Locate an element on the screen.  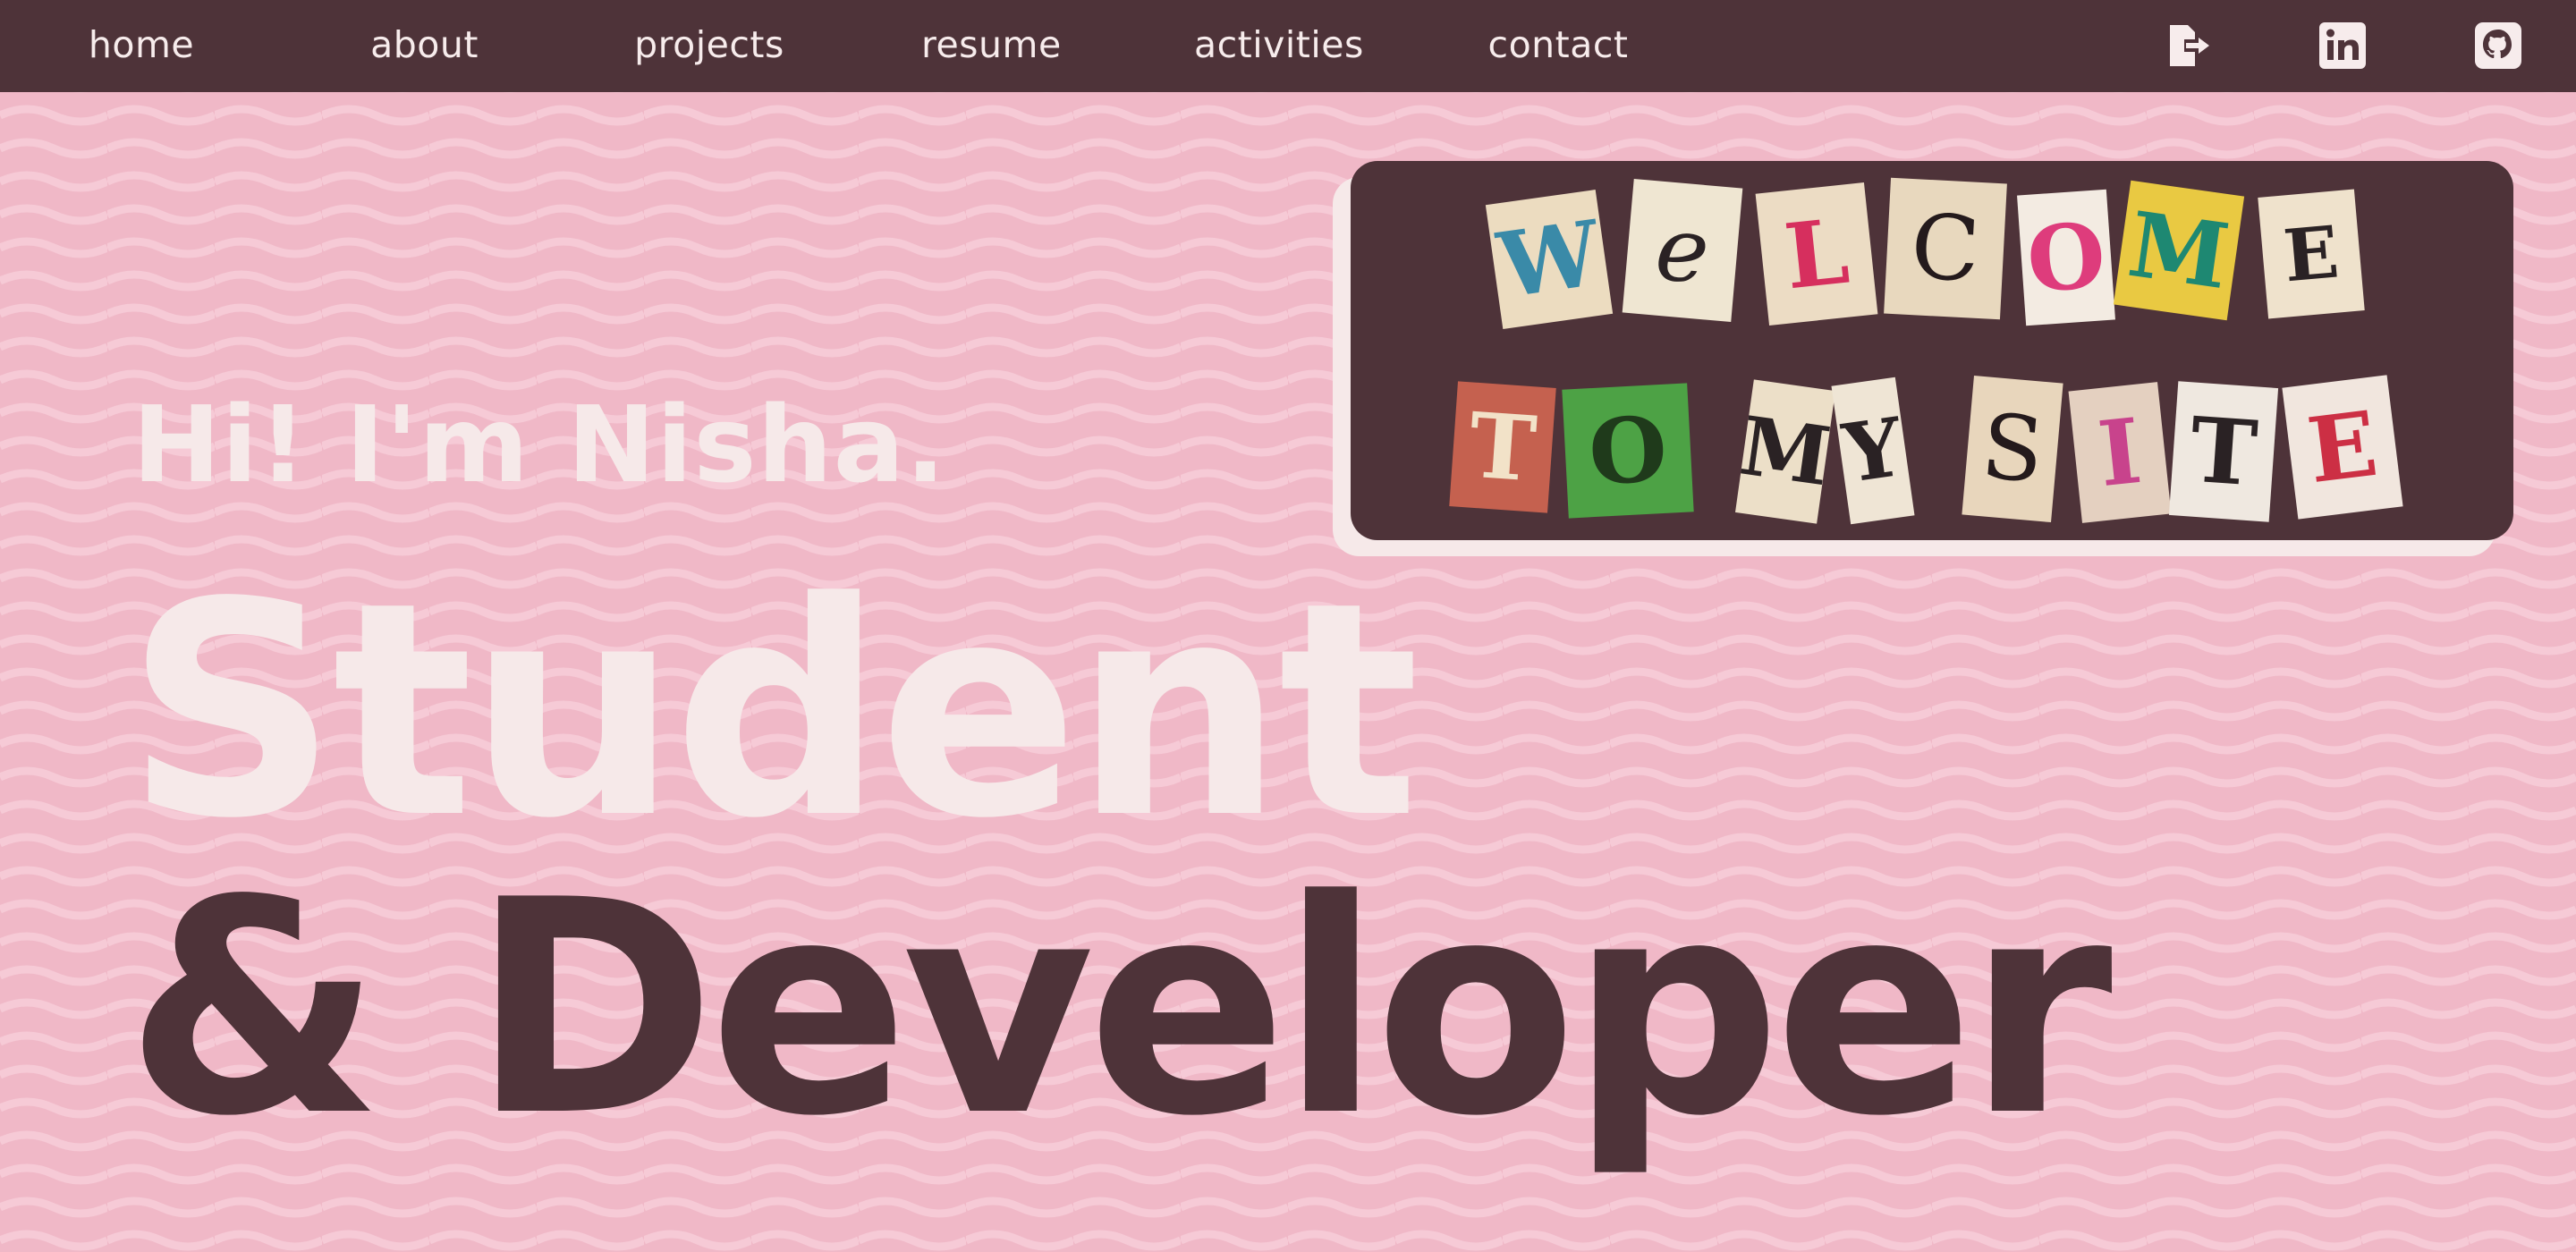
nav-projects-link: projects is located at coordinates (709, 45).